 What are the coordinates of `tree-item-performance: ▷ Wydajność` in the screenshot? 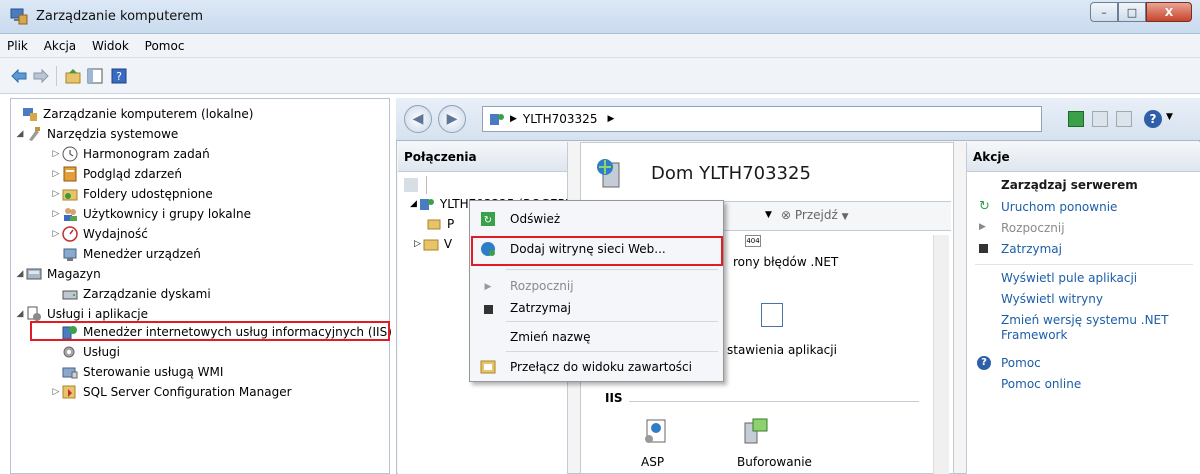 It's located at (99, 233).